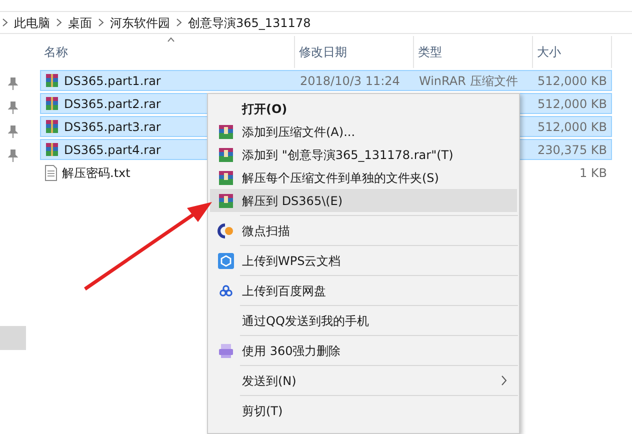 This screenshot has width=632, height=434. Describe the element at coordinates (96, 173) in the screenshot. I see `file-name: 解压密码.txt` at that location.